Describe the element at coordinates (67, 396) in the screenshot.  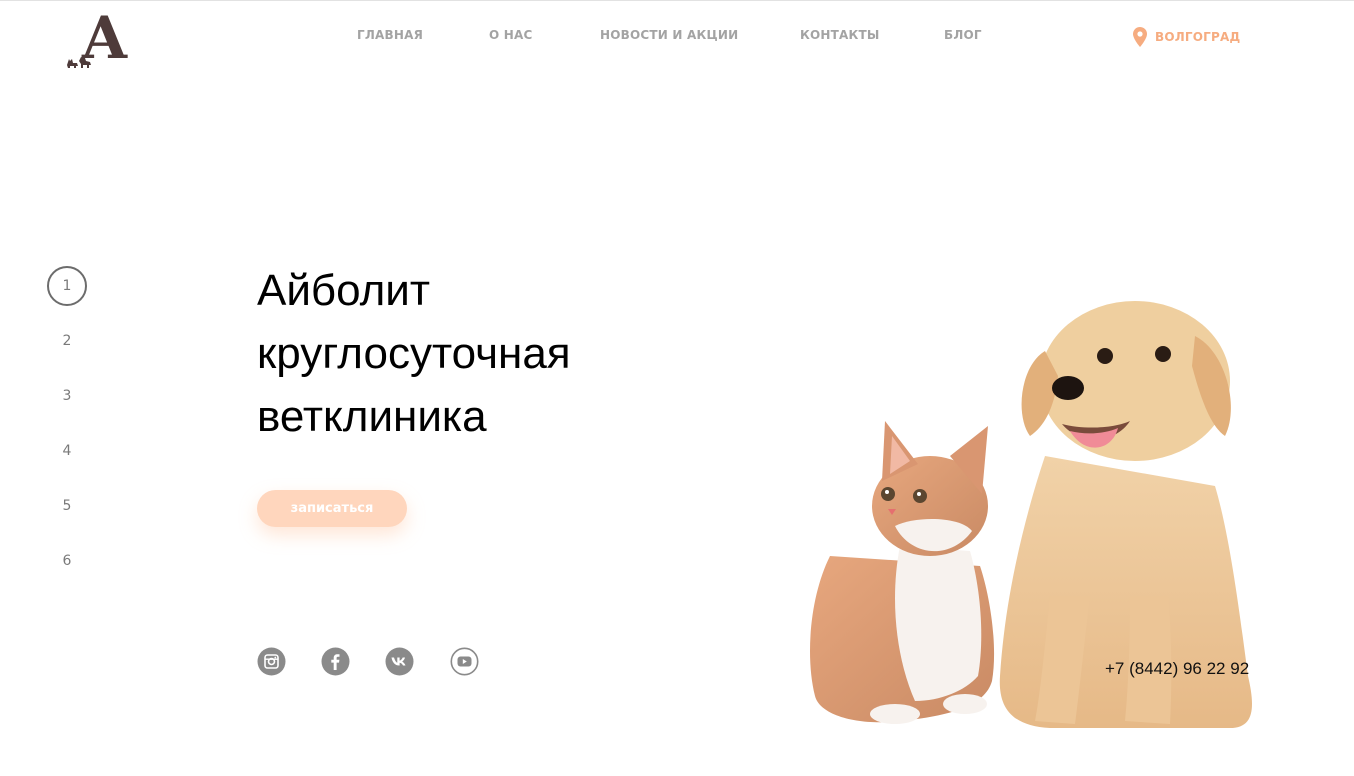
I see `pager-item-3: 3` at that location.